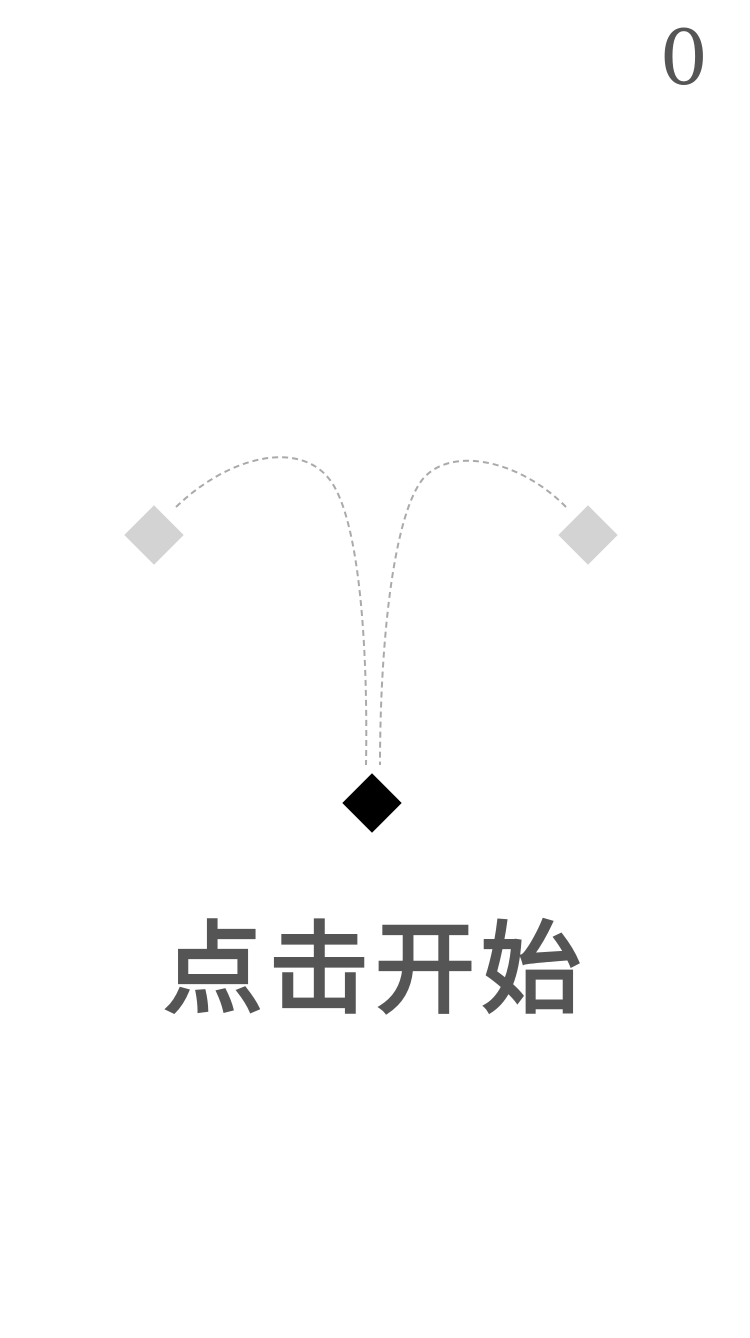  What do you see at coordinates (683, 57) in the screenshot?
I see `score-counter: 0` at bounding box center [683, 57].